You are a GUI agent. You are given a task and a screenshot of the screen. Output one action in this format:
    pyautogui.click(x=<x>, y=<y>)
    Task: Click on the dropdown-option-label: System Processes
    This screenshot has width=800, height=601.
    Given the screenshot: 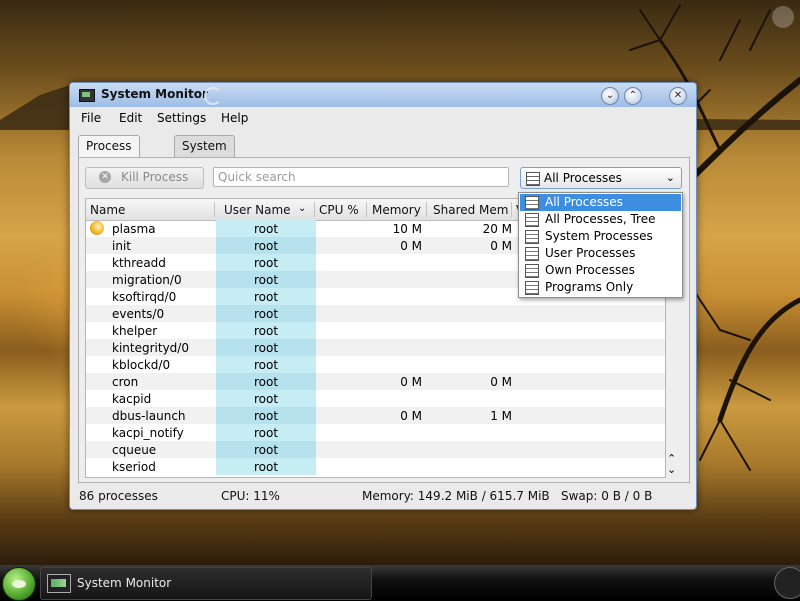 What is the action you would take?
    pyautogui.click(x=599, y=236)
    